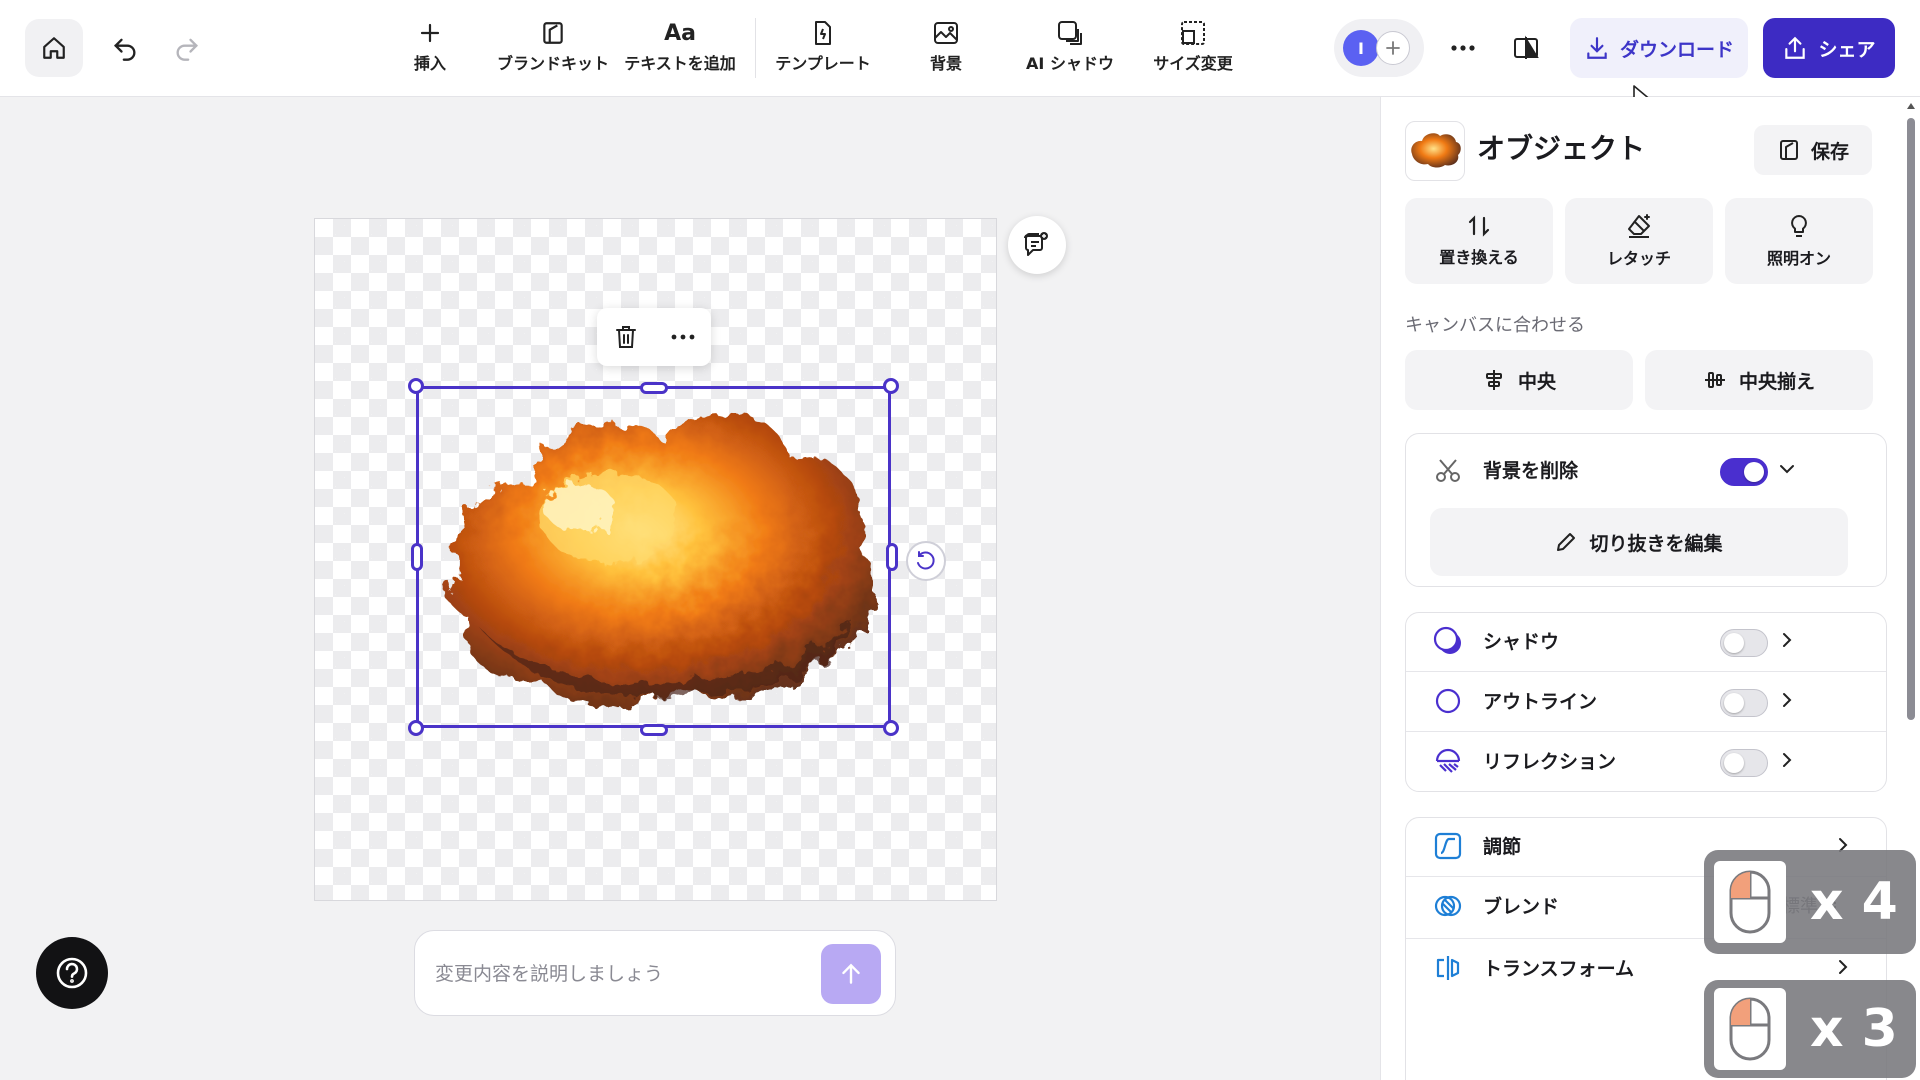 Image resolution: width=1920 pixels, height=1080 pixels. What do you see at coordinates (1448, 968) in the screenshot?
I see `transform-icon` at bounding box center [1448, 968].